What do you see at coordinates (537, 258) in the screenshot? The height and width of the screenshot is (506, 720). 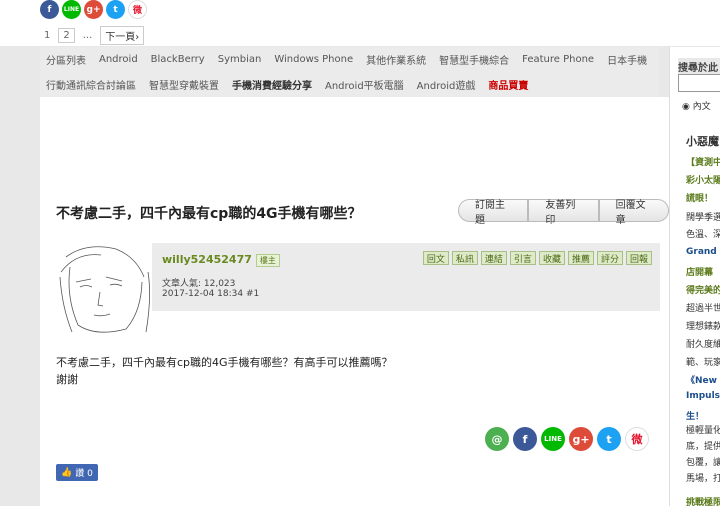 I see `post-buttons: 回文 私訊 連結 引言 收藏 推薦 評分 回報` at bounding box center [537, 258].